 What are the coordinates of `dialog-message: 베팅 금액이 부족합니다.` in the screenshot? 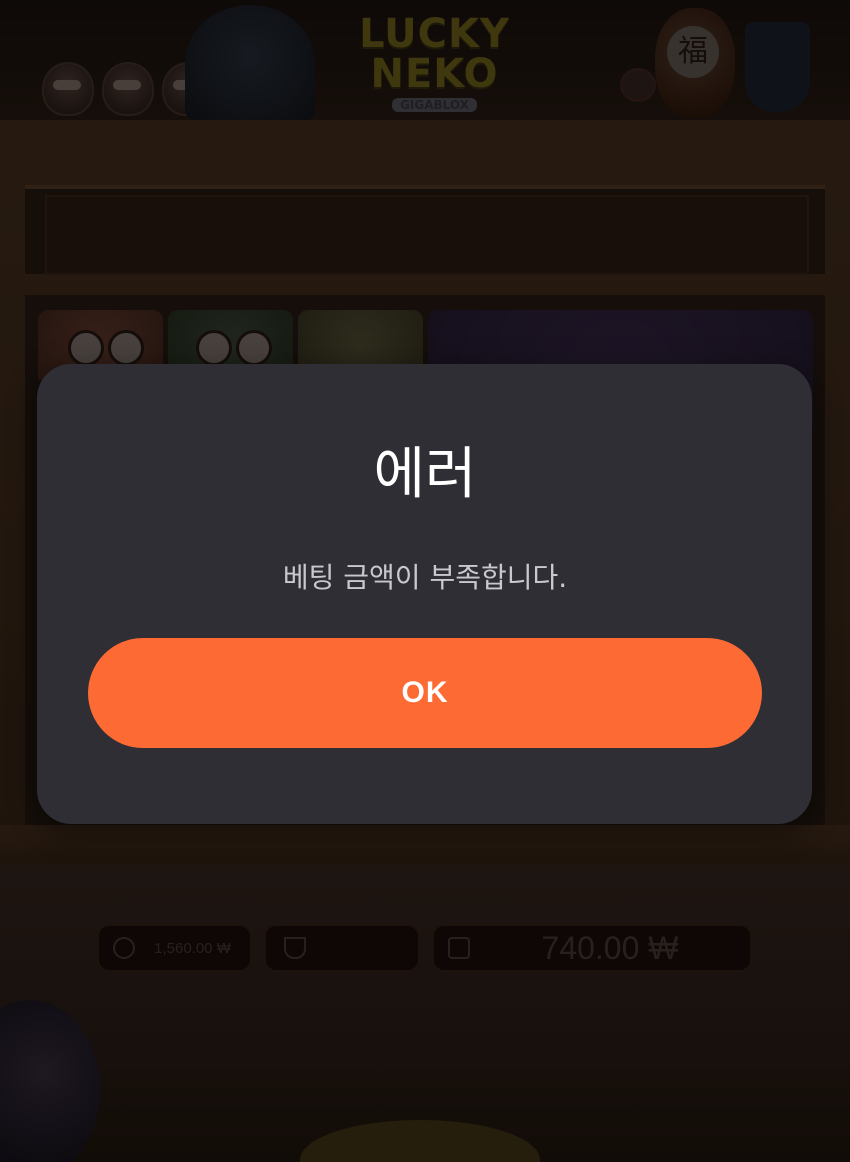 It's located at (425, 577).